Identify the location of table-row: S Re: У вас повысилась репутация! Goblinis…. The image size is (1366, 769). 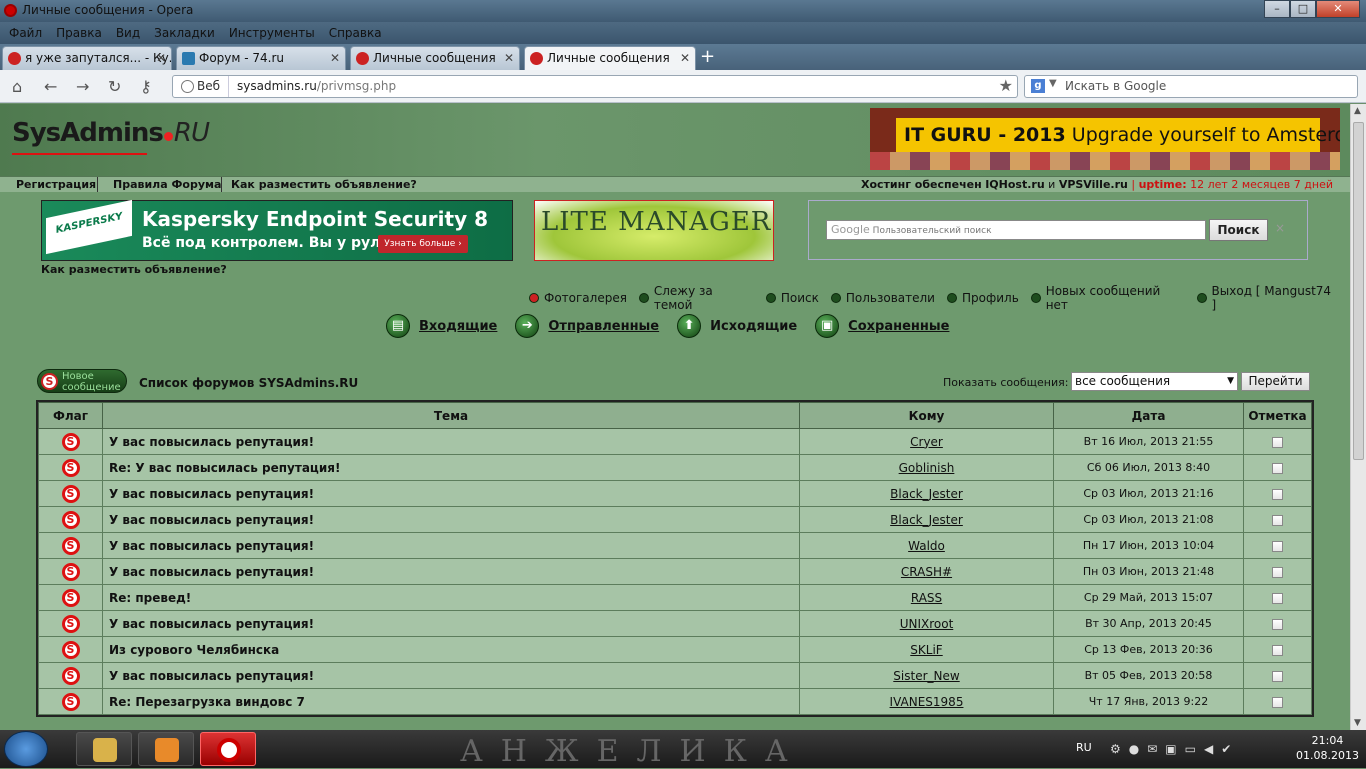
(675, 467).